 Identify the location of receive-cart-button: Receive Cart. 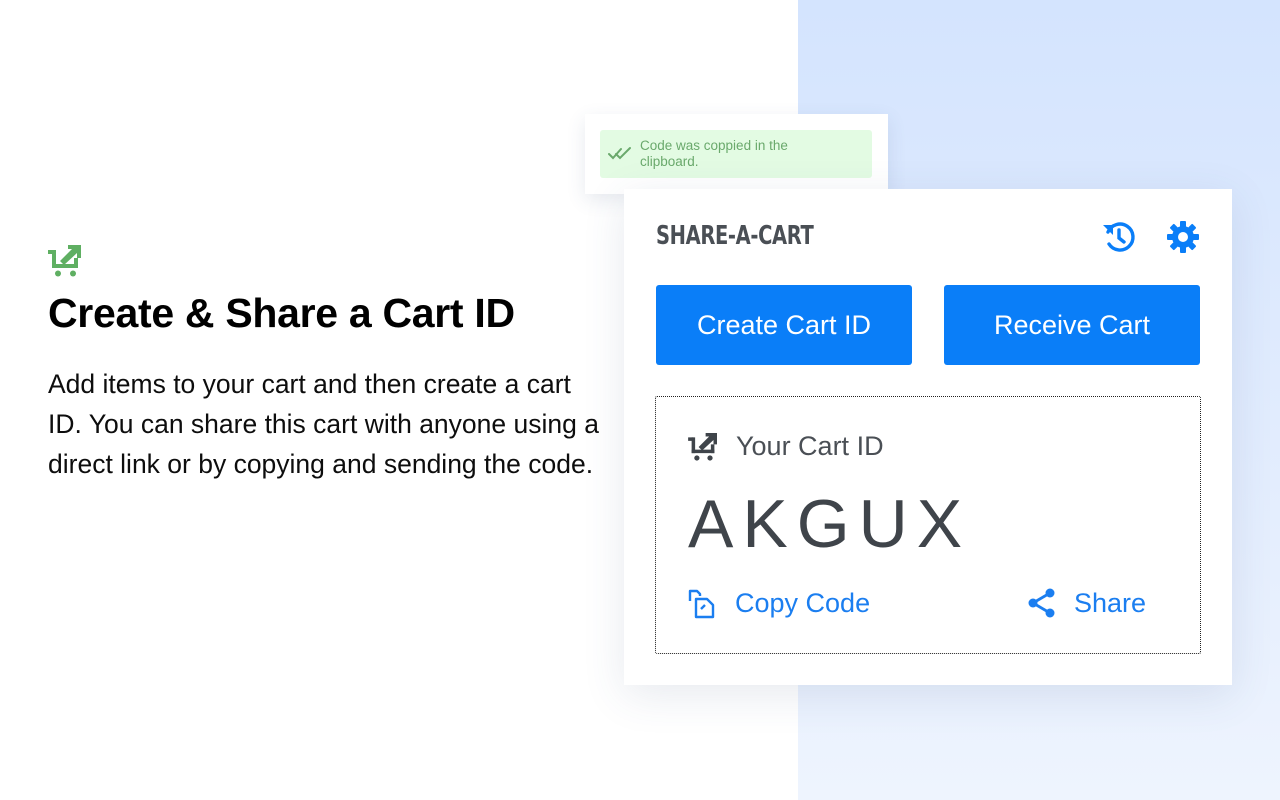
(1072, 325).